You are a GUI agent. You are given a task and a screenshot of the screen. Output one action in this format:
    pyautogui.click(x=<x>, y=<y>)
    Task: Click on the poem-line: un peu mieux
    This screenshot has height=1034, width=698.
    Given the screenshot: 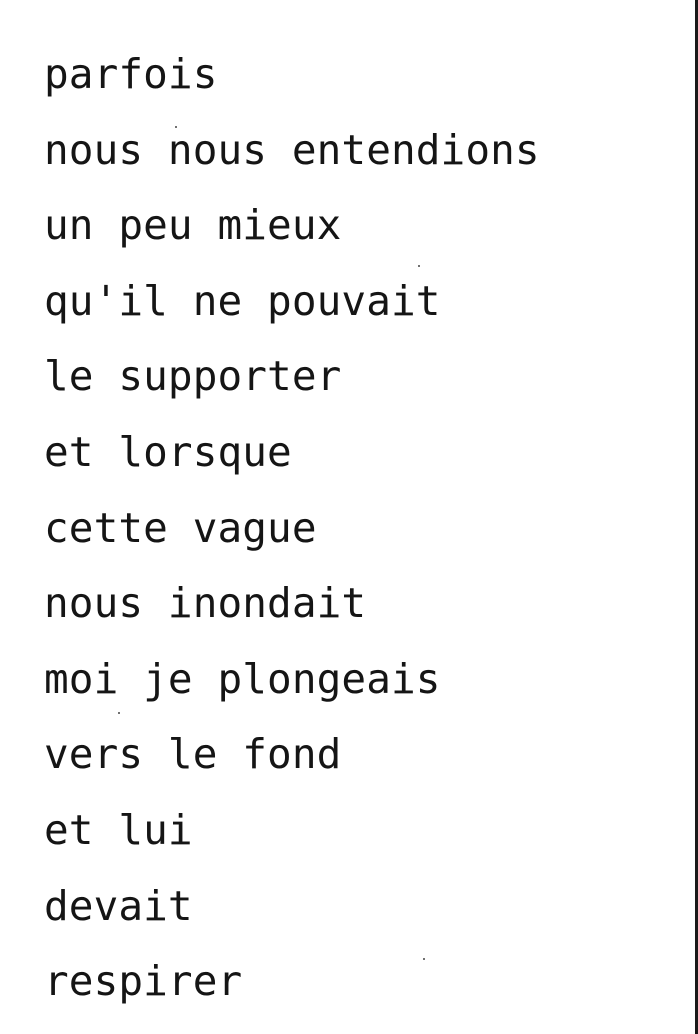 What is the action you would take?
    pyautogui.click(x=193, y=225)
    